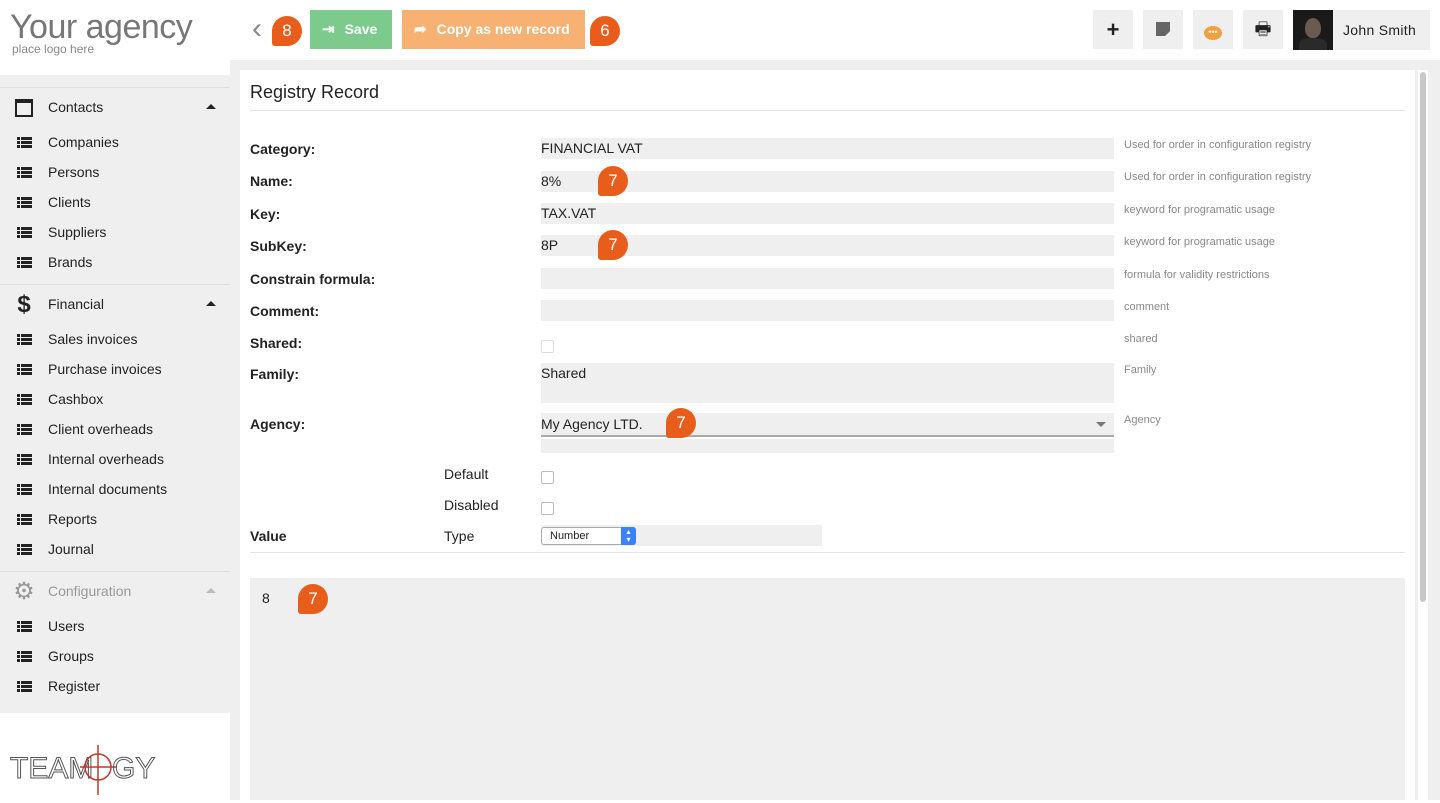  What do you see at coordinates (1200, 210) in the screenshot?
I see `key-hint: keyword for programatic usage` at bounding box center [1200, 210].